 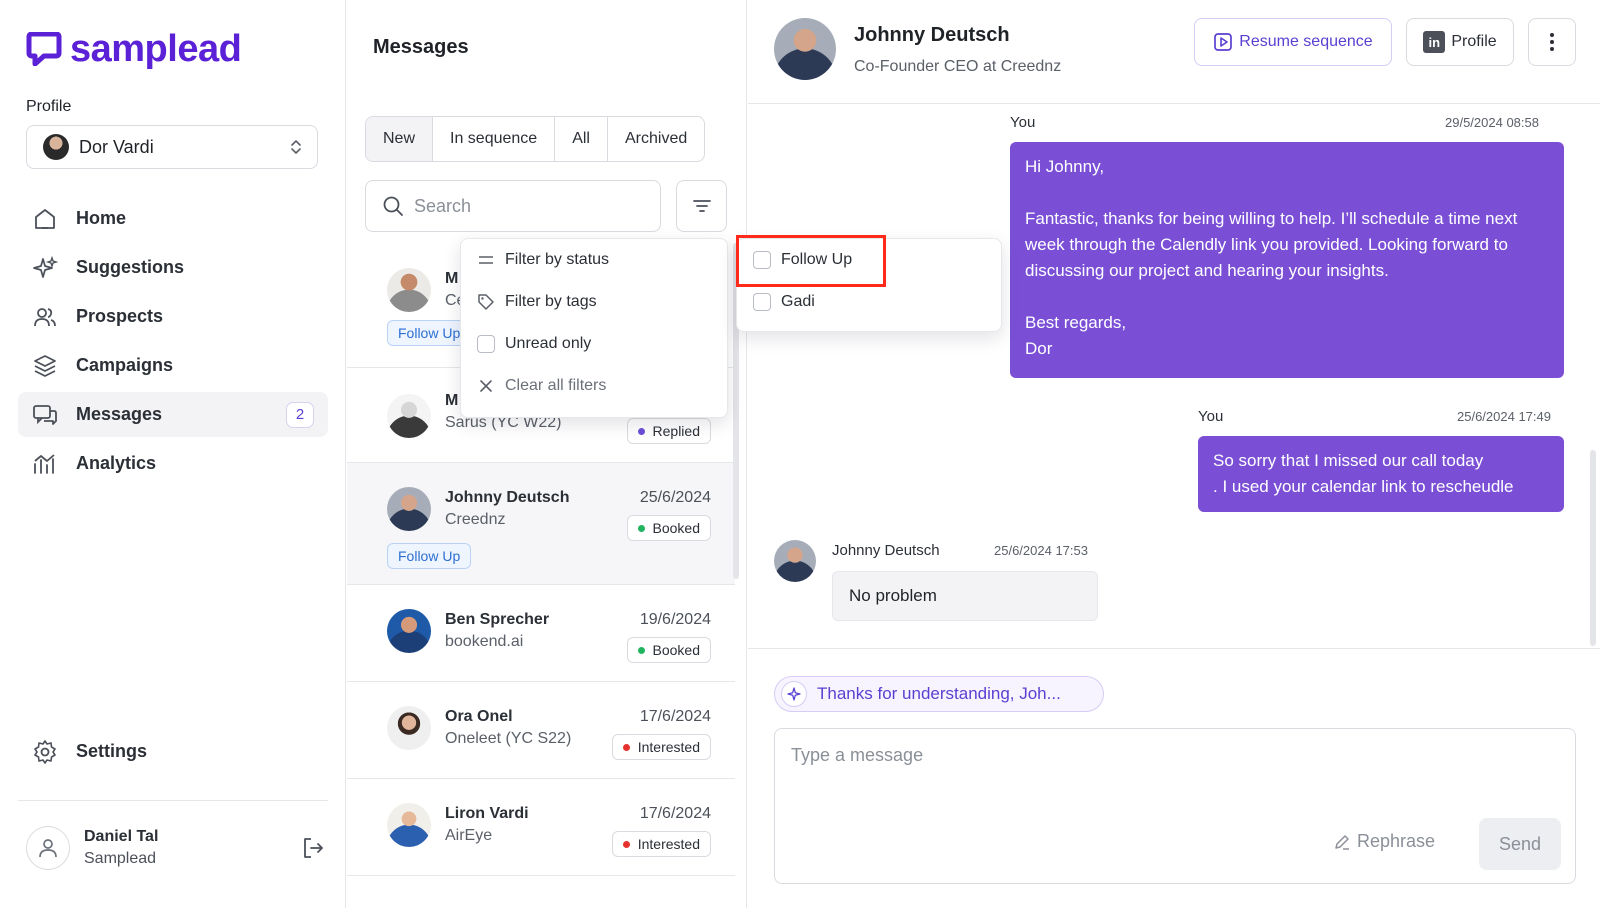 I want to click on logout-icon, so click(x=313, y=848).